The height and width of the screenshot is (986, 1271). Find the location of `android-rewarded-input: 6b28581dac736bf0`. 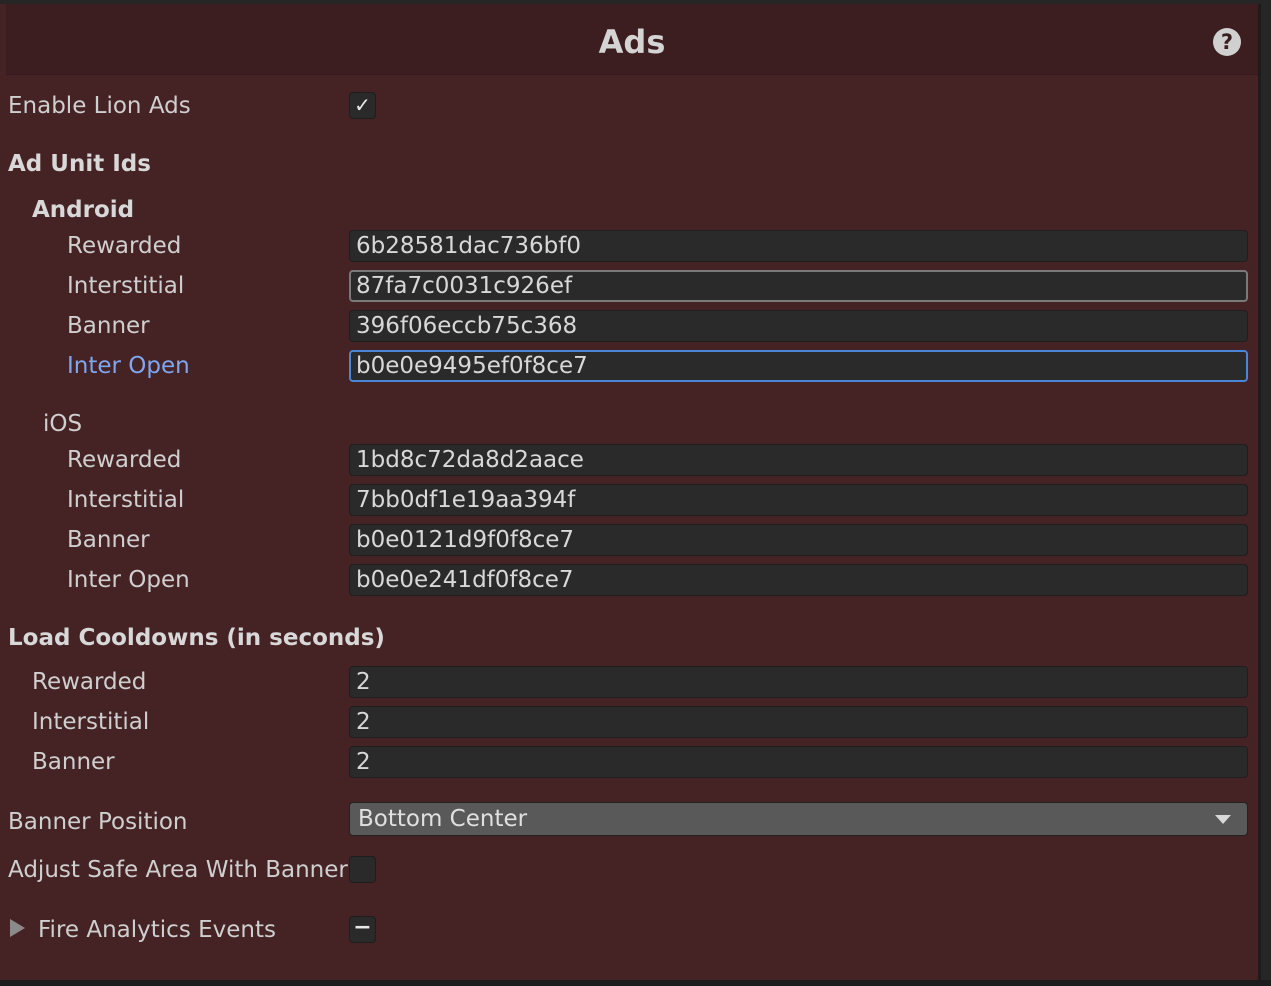

android-rewarded-input: 6b28581dac736bf0 is located at coordinates (798, 246).